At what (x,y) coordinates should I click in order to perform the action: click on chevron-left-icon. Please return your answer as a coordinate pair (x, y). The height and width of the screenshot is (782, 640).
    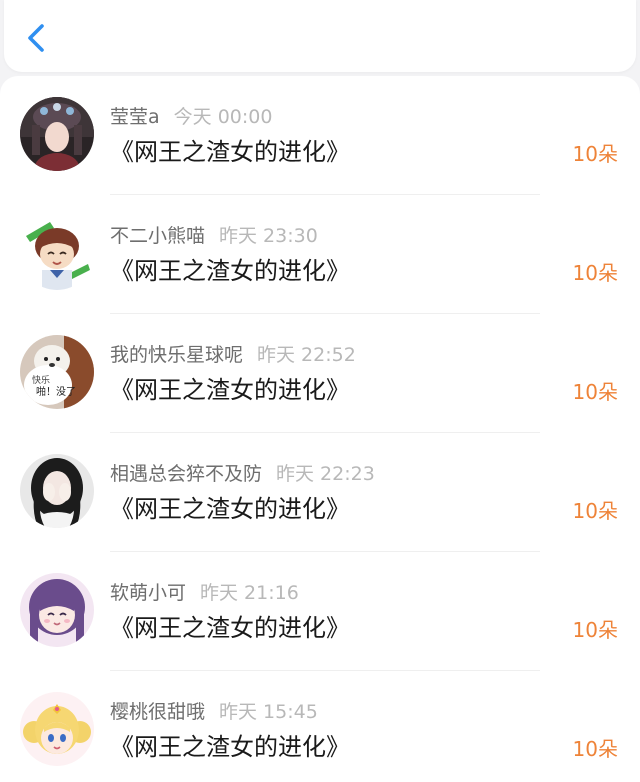
    Looking at the image, I should click on (36, 38).